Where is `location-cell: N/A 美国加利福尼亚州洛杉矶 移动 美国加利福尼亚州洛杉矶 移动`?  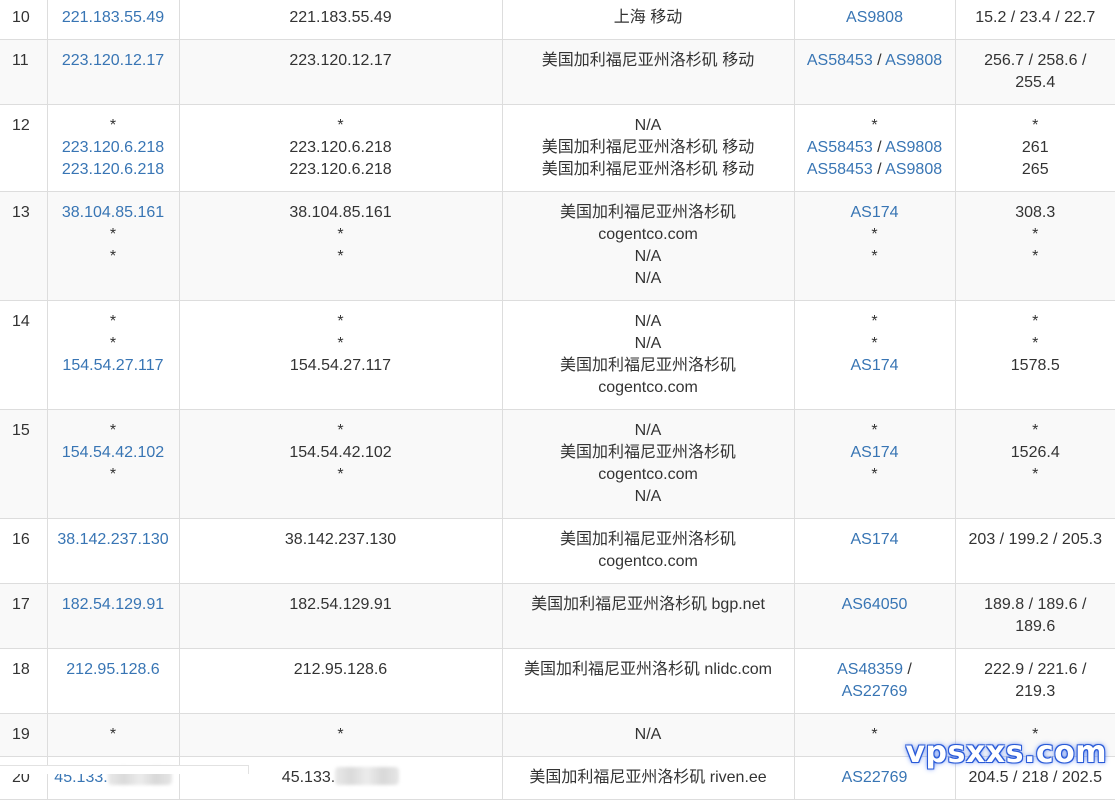 location-cell: N/A 美国加利福尼亚州洛杉矶 移动 美国加利福尼亚州洛杉矶 移动 is located at coordinates (648, 148).